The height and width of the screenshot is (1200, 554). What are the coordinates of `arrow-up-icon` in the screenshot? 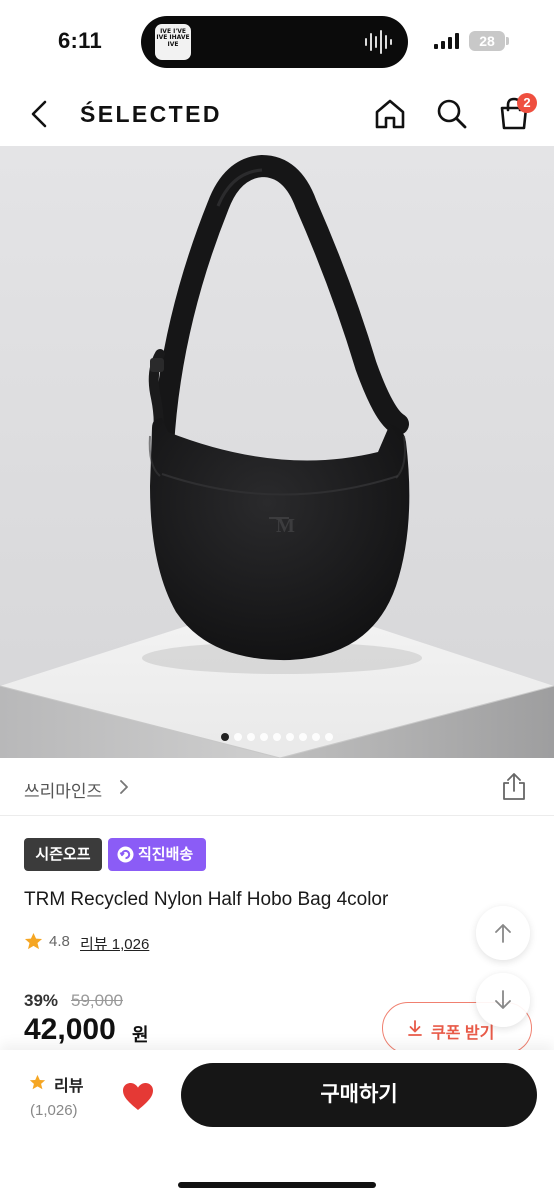 It's located at (503, 933).